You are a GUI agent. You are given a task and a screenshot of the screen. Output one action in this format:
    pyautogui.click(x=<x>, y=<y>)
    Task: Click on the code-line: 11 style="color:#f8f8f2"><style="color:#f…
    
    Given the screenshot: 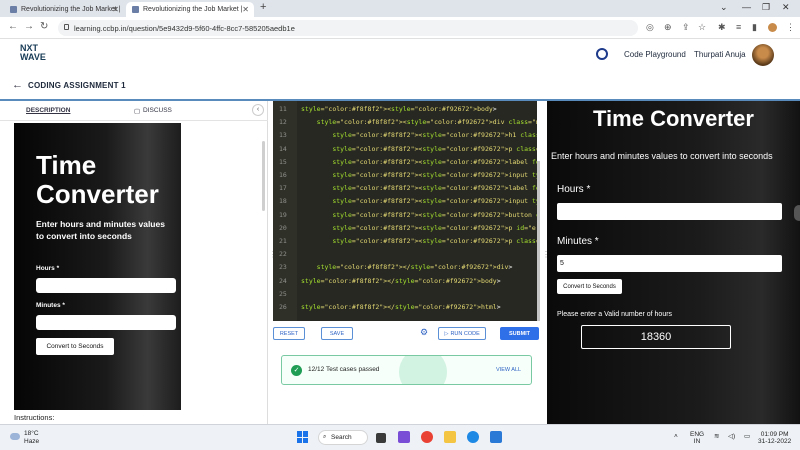 What is the action you would take?
    pyautogui.click(x=405, y=111)
    